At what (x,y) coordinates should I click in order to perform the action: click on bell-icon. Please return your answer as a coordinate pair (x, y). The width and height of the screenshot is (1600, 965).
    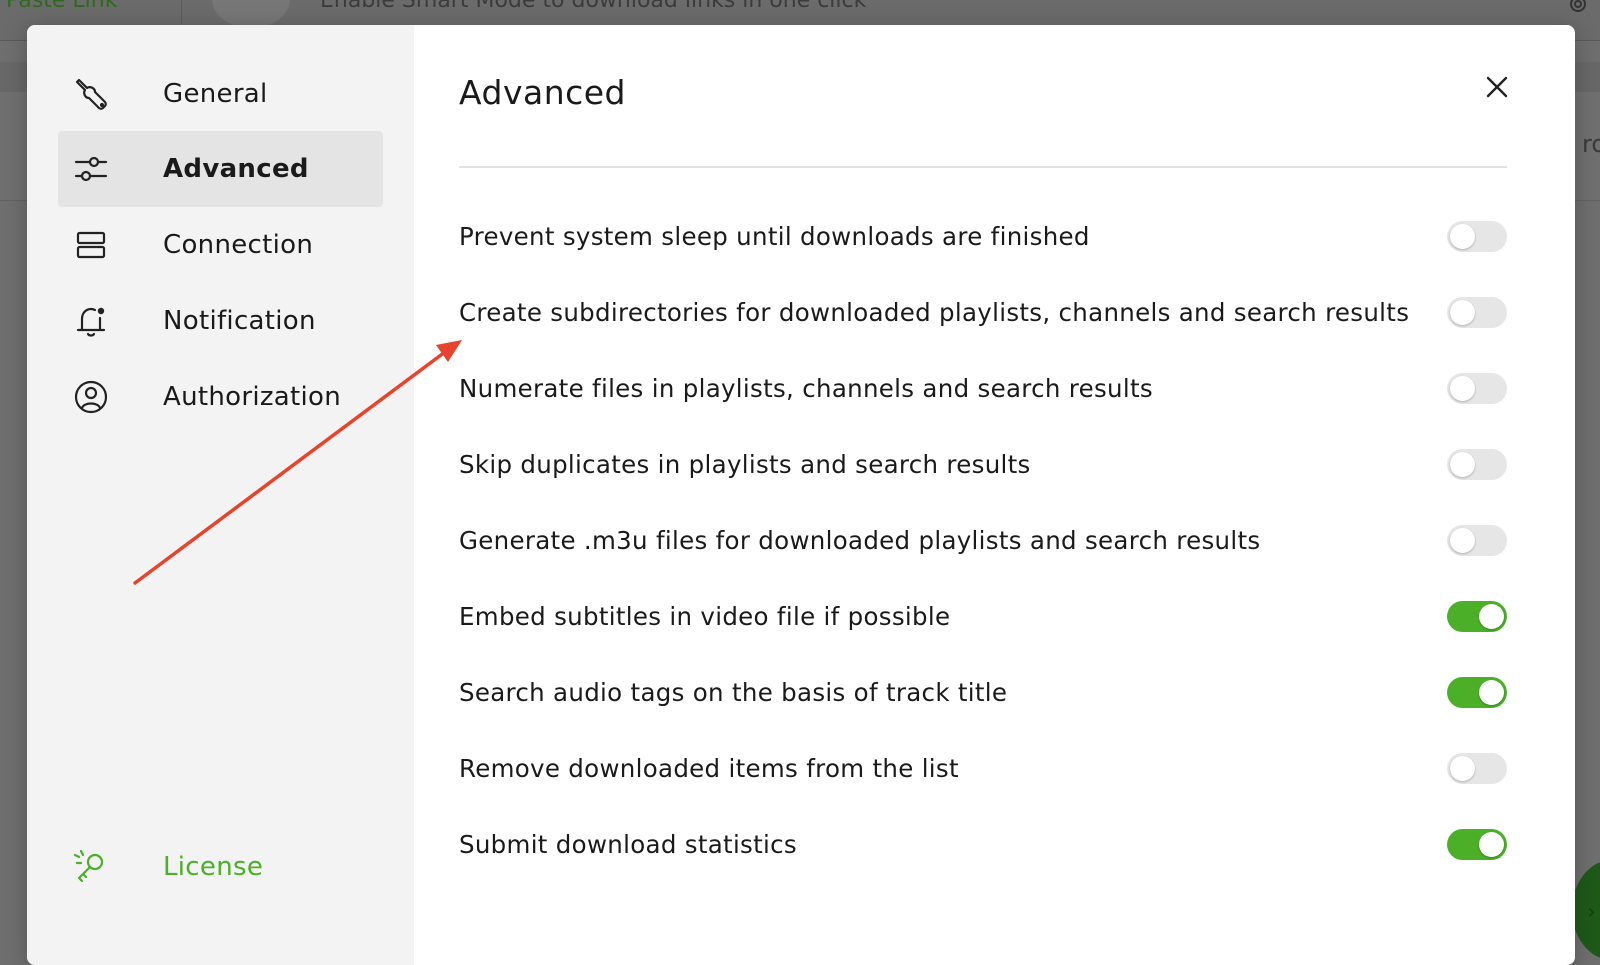
    Looking at the image, I should click on (91, 321).